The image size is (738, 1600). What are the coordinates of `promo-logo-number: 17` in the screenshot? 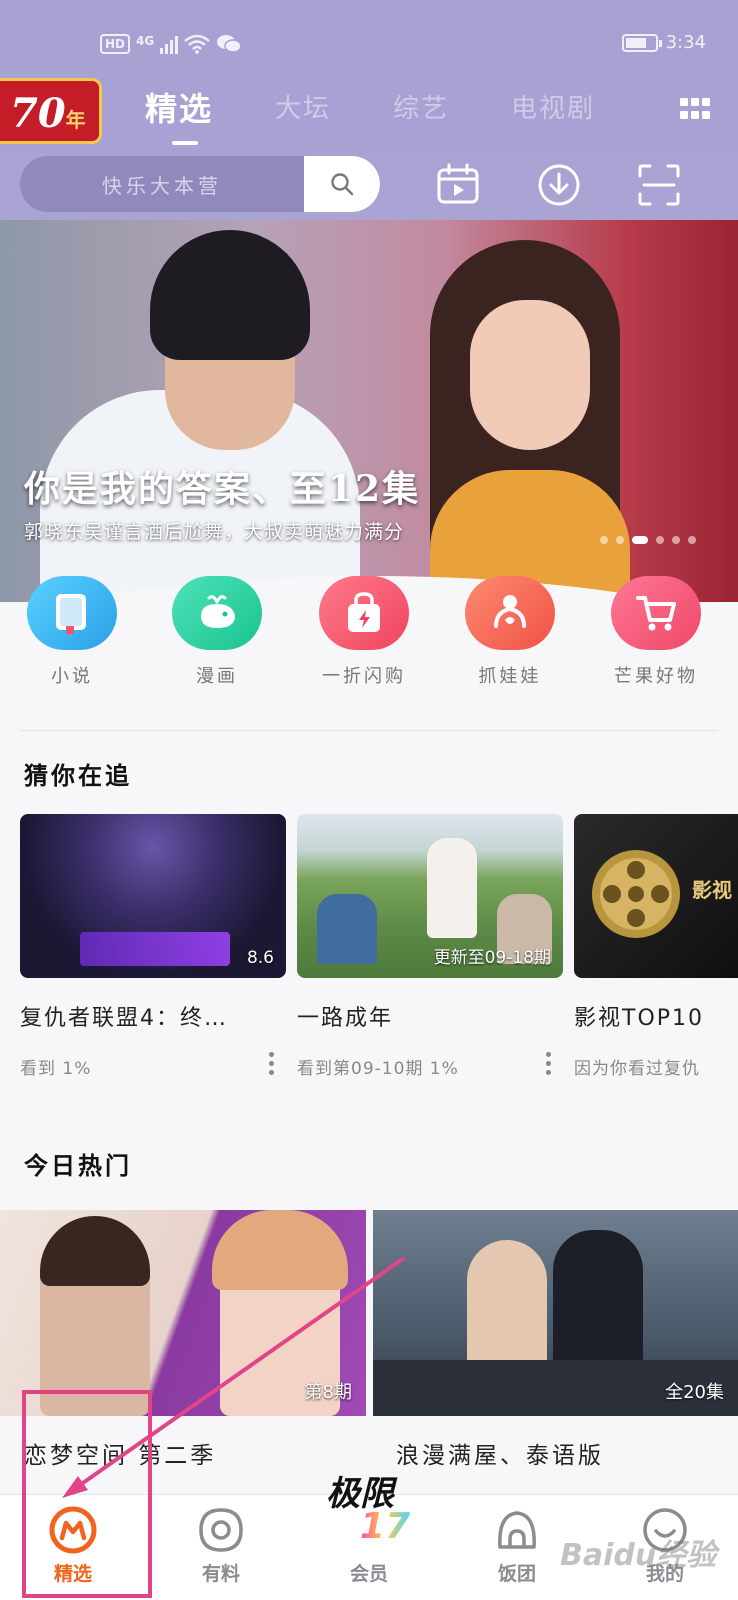 It's located at (385, 1526).